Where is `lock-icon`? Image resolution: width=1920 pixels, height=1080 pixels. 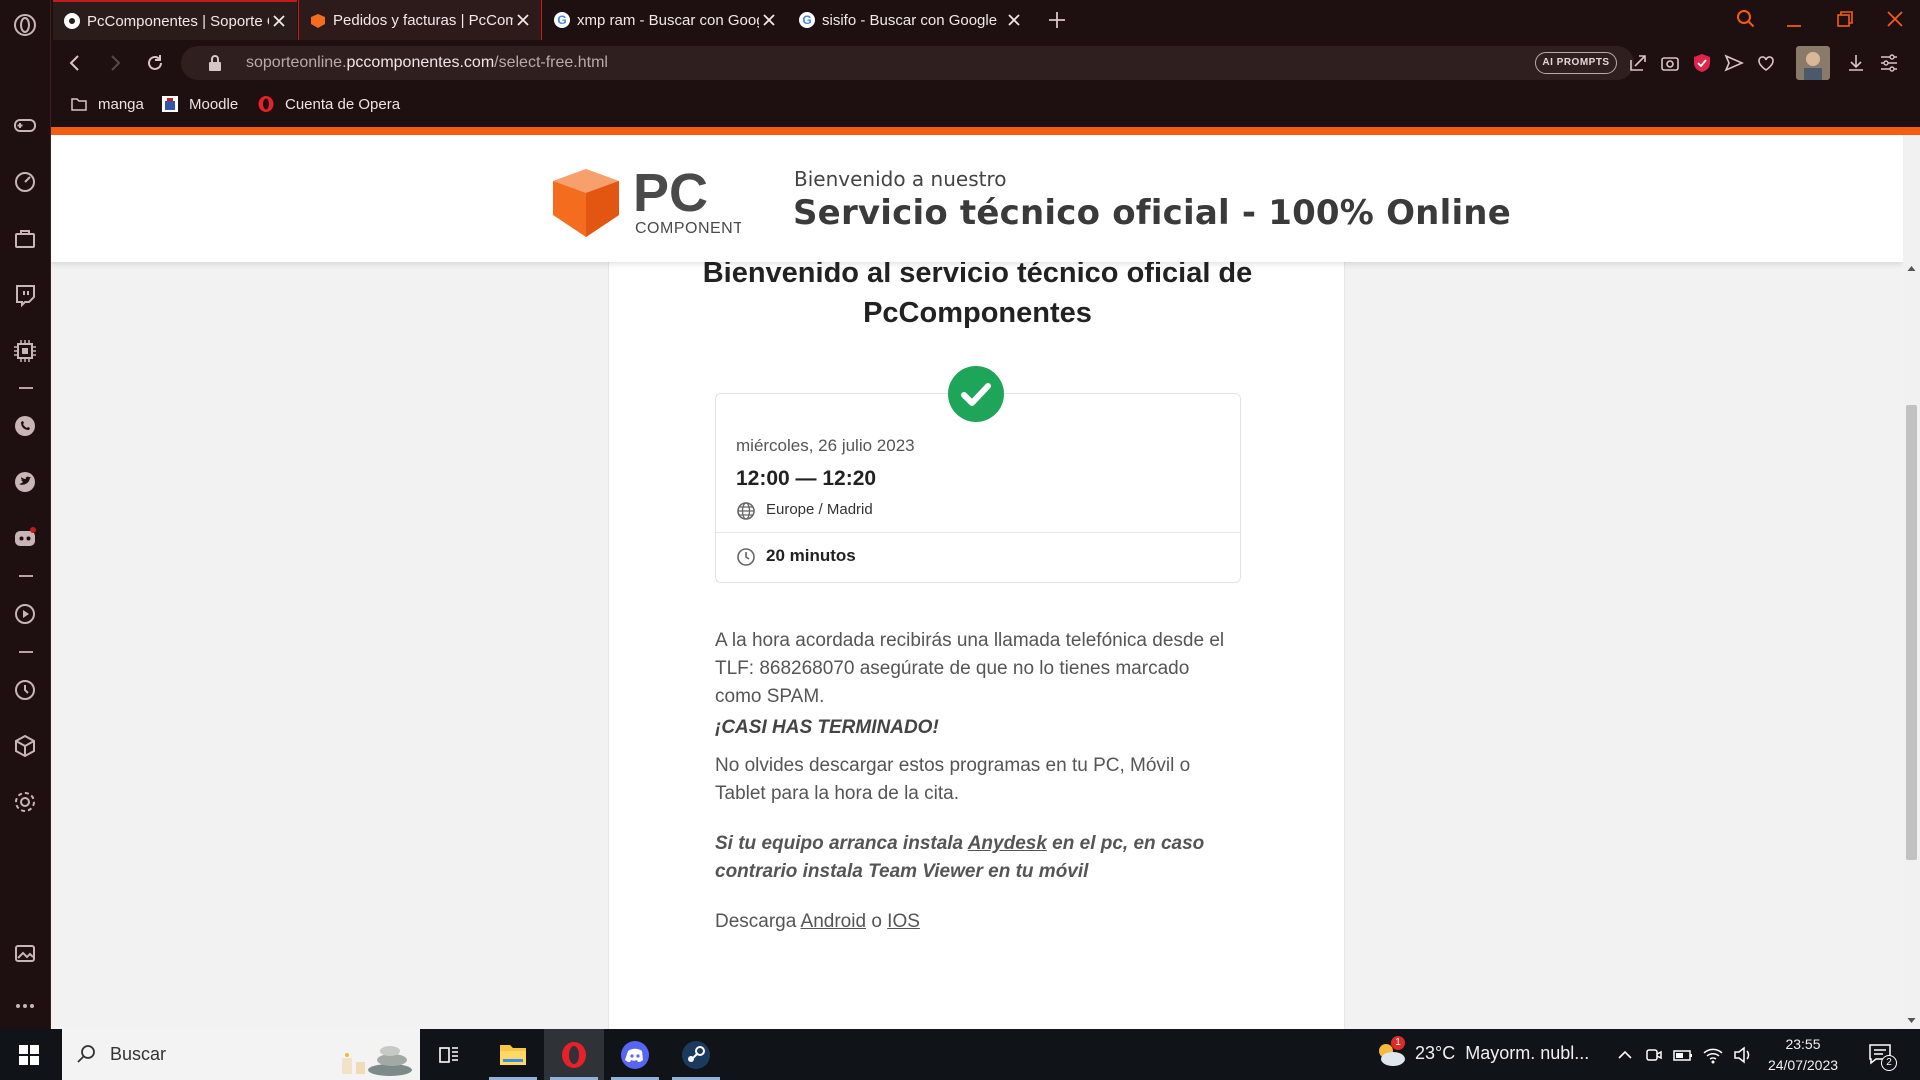 lock-icon is located at coordinates (215, 63).